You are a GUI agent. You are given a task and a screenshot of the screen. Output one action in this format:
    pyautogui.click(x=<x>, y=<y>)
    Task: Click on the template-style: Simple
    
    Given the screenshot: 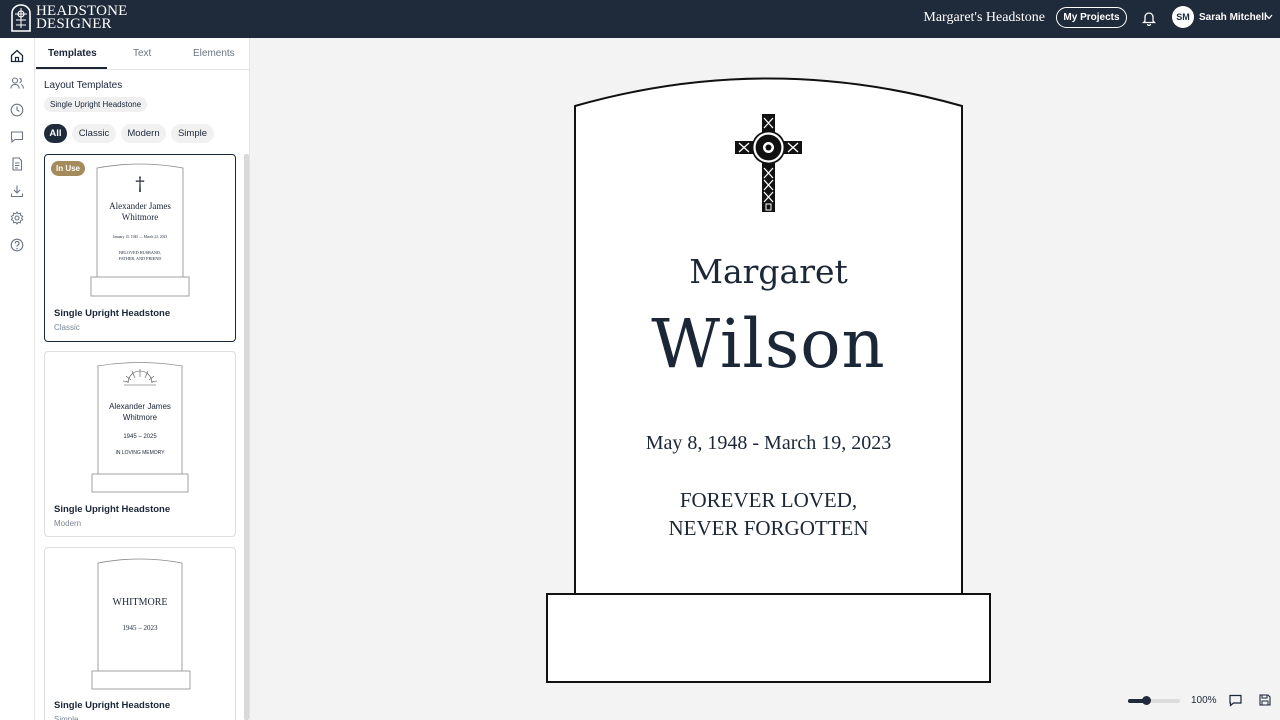 What is the action you would take?
    pyautogui.click(x=66, y=717)
    